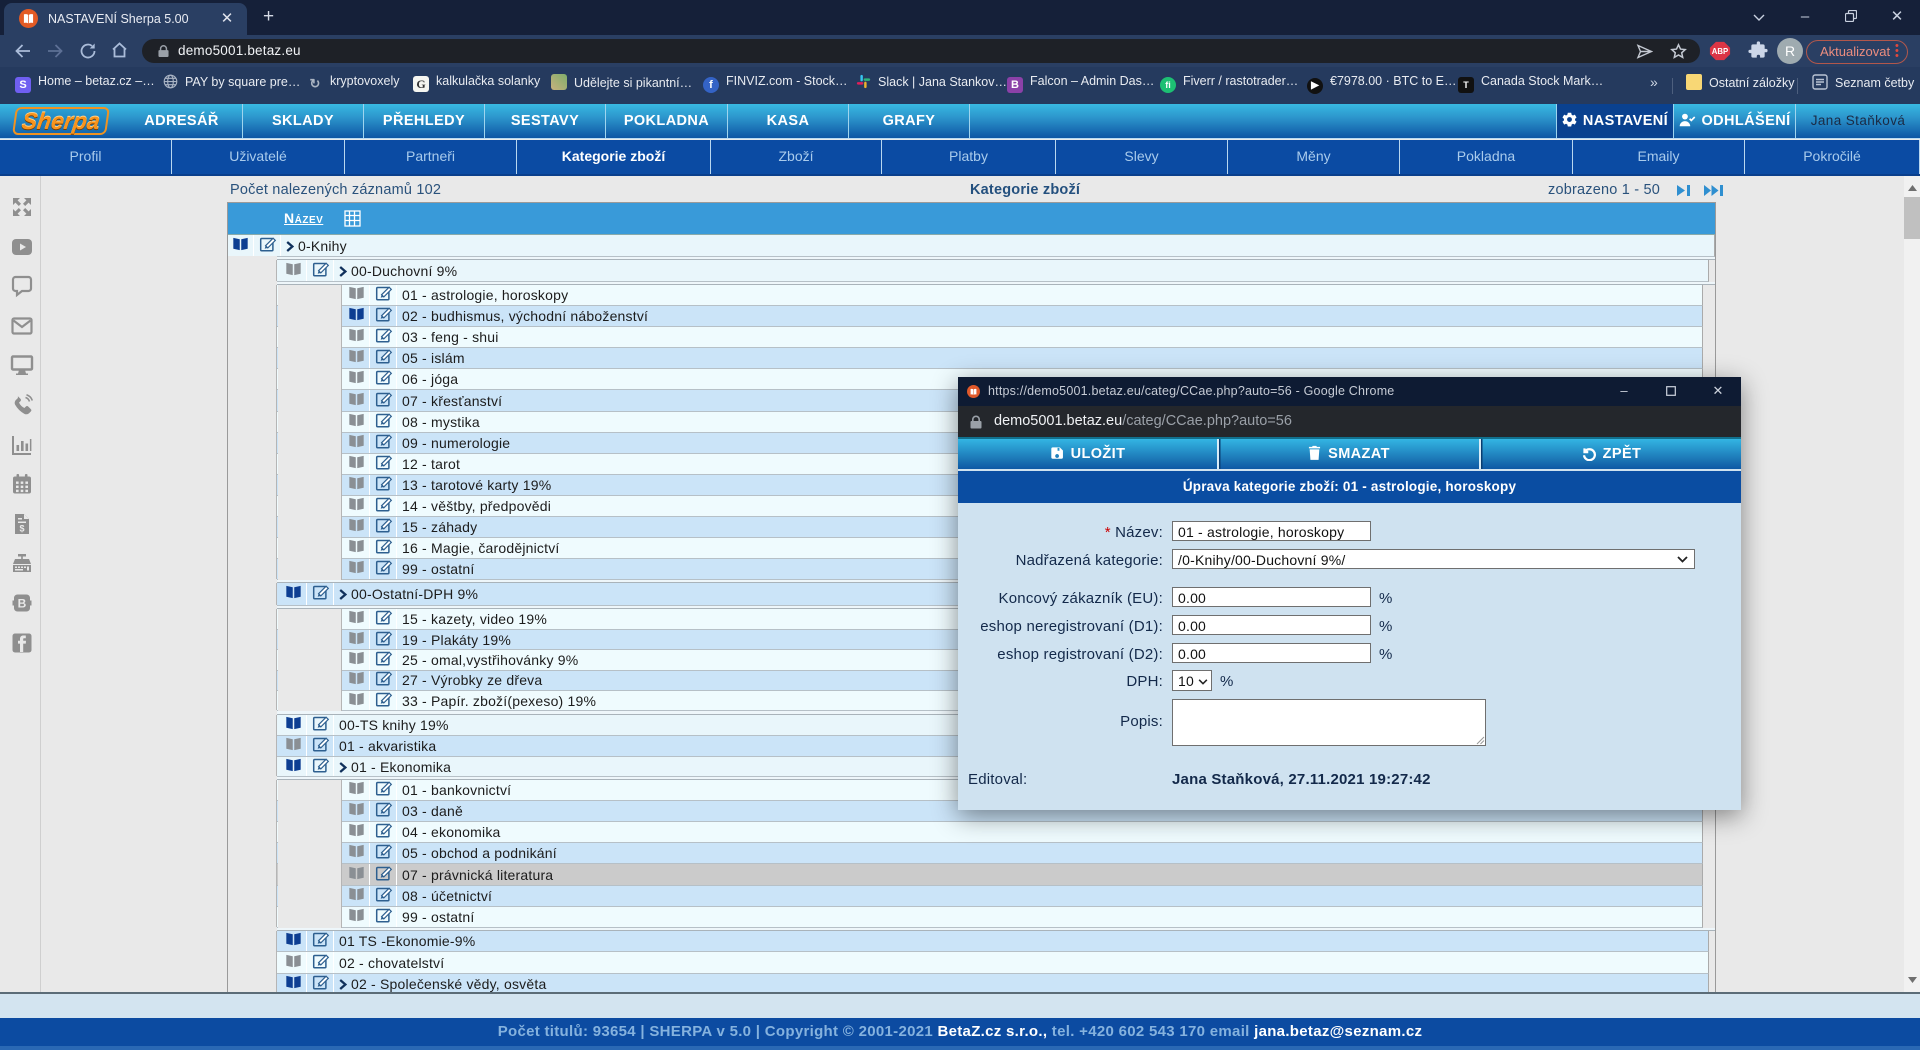 The width and height of the screenshot is (1920, 1050). What do you see at coordinates (22, 604) in the screenshot?
I see `svg-text: B` at bounding box center [22, 604].